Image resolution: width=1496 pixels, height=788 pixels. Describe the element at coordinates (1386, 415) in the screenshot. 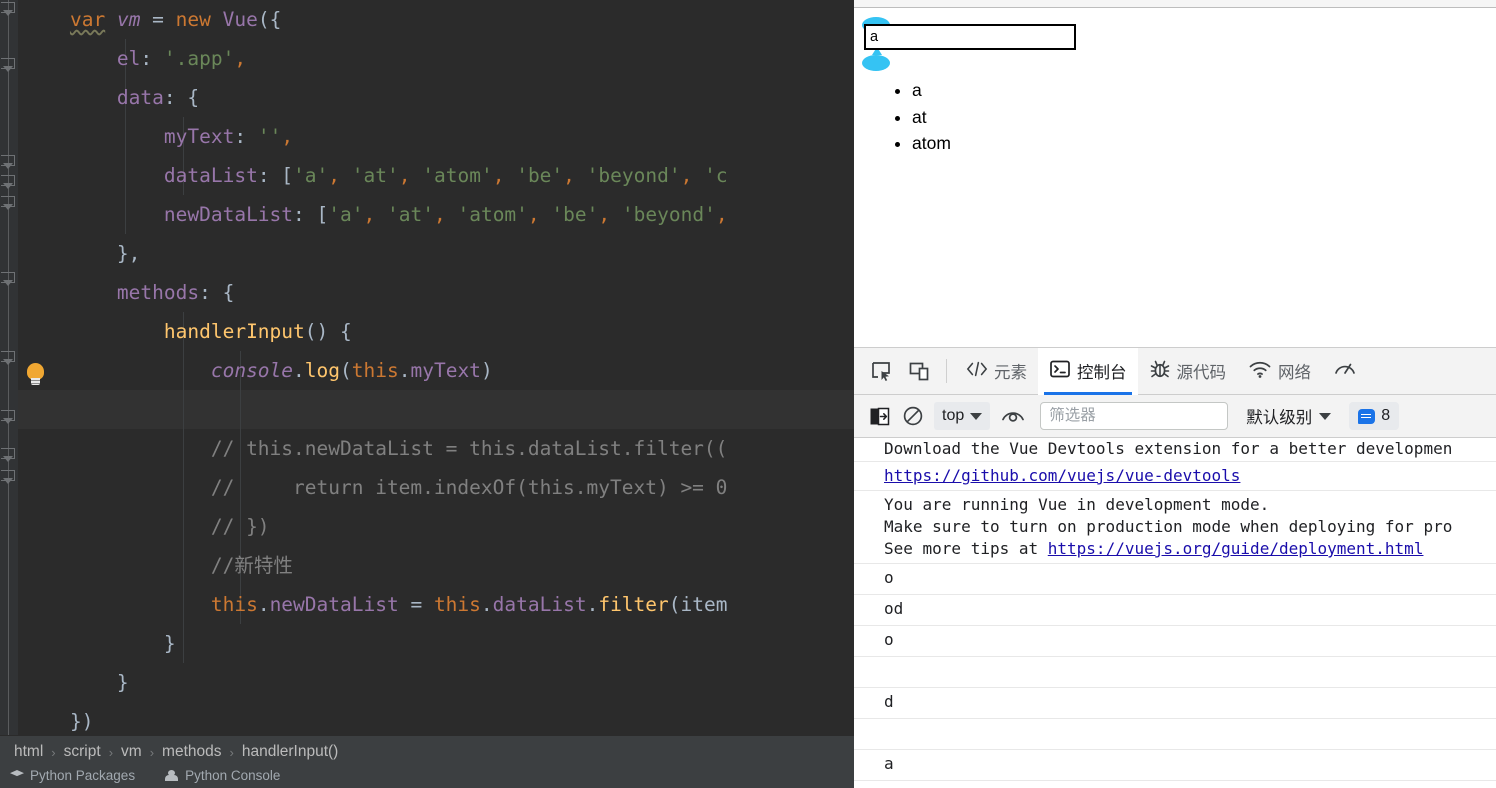

I see `message-count: 8` at that location.